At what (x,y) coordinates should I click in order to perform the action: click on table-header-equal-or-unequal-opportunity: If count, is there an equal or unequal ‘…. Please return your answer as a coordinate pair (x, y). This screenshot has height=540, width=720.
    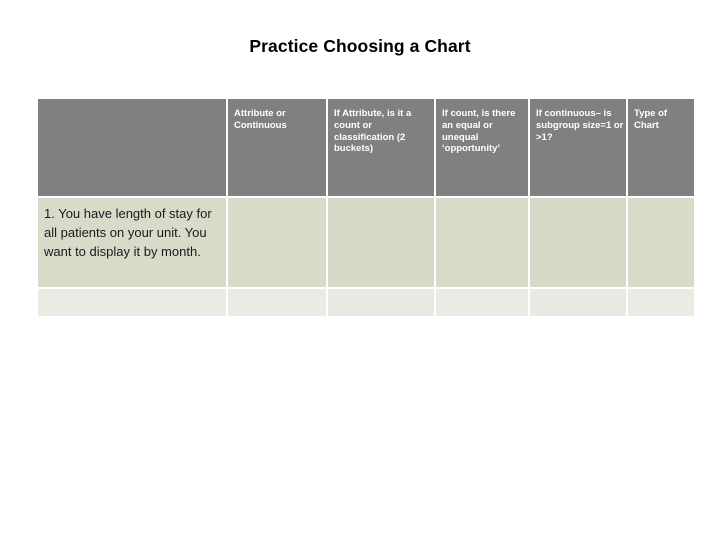
    Looking at the image, I should click on (483, 148).